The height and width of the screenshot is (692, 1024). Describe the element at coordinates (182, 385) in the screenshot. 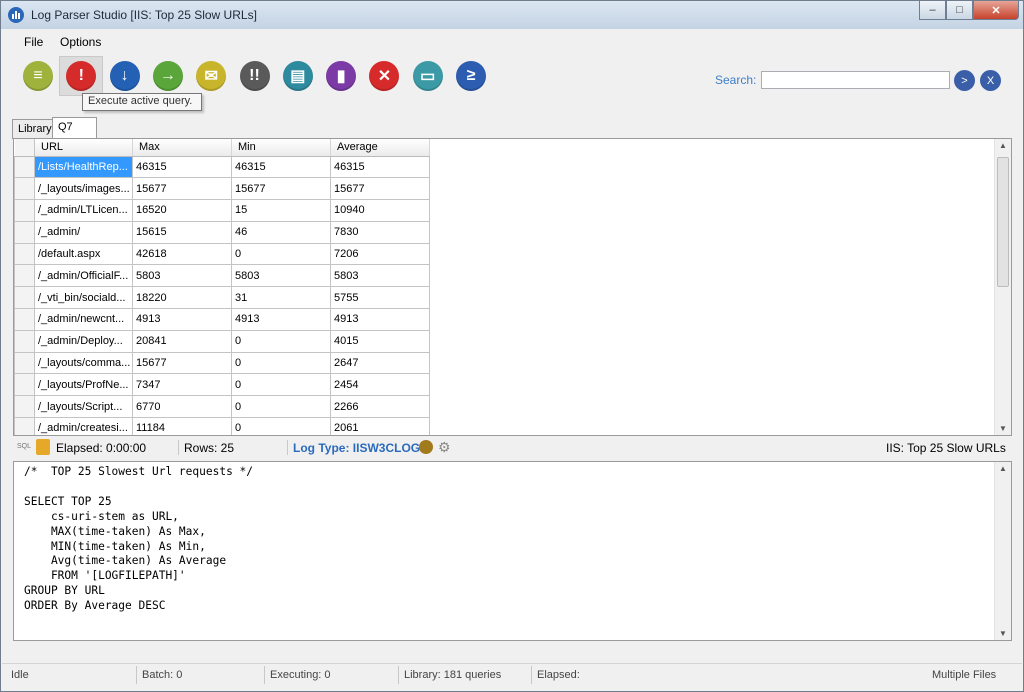

I see `table-cell: 7347` at that location.